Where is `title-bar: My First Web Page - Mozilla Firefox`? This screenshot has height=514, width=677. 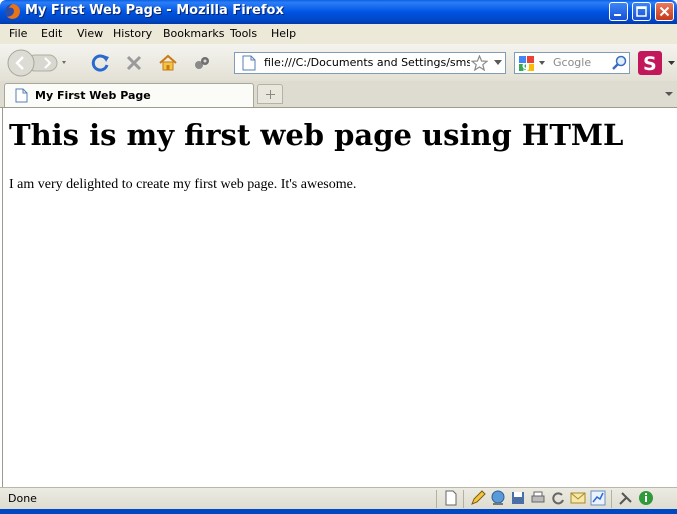 title-bar: My First Web Page - Mozilla Firefox is located at coordinates (338, 12).